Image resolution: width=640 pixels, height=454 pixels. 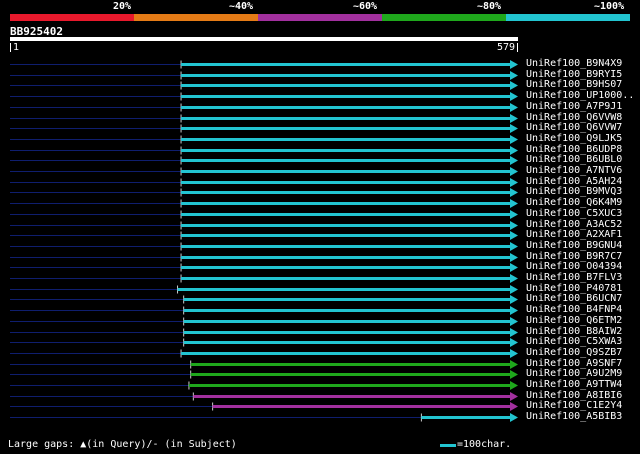 What do you see at coordinates (574, 245) in the screenshot?
I see `hit-label: UniRef100_B9GNU4` at bounding box center [574, 245].